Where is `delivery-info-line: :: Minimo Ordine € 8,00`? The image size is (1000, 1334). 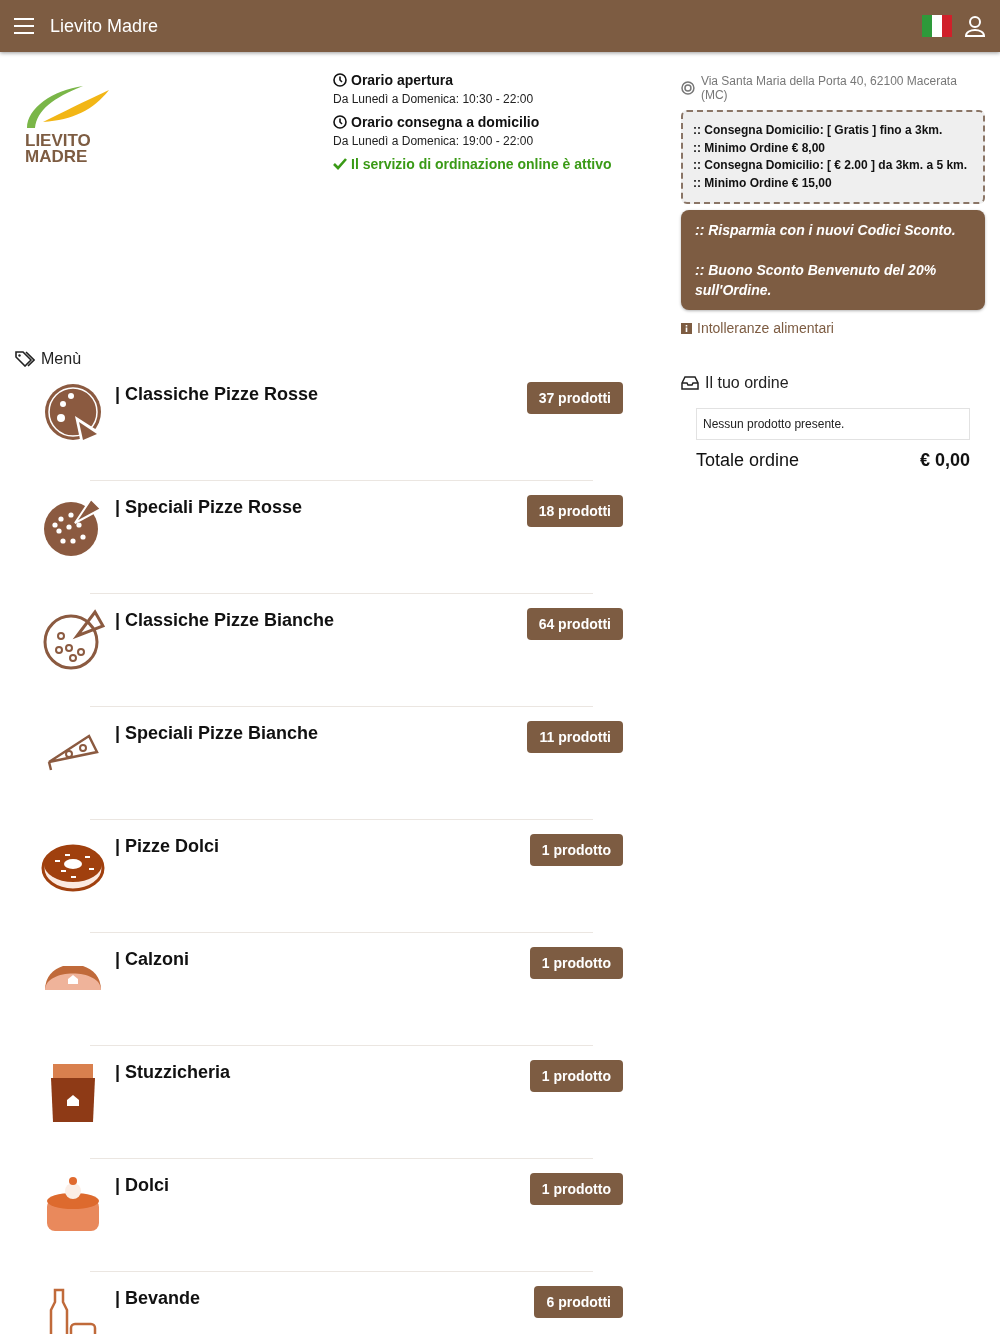
delivery-info-line: :: Minimo Ordine € 8,00 is located at coordinates (760, 148).